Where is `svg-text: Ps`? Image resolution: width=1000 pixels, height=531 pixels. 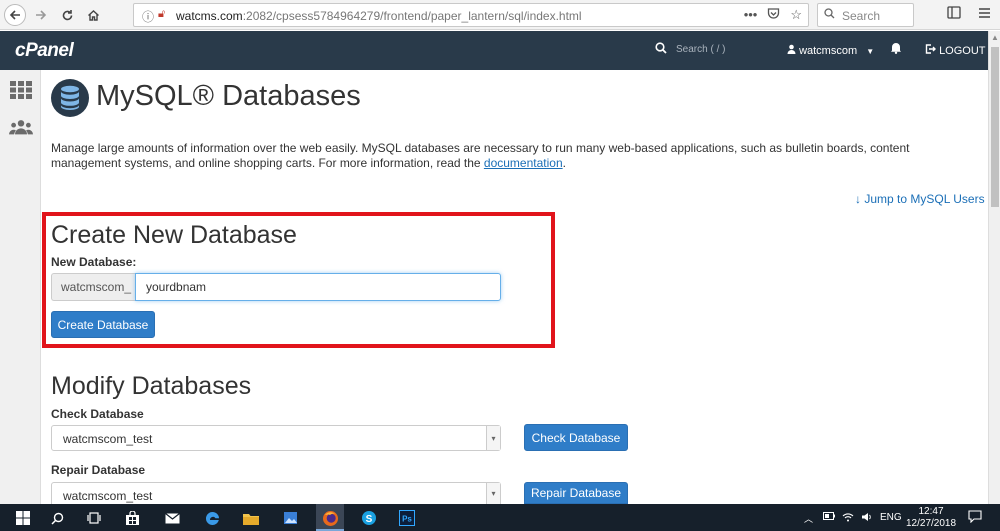
svg-text: Ps is located at coordinates (407, 519).